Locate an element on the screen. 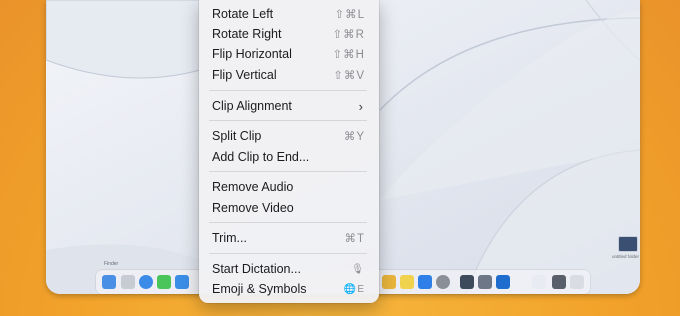  menu-item-emoji-symbols: Emoji & Symbols 🌐E is located at coordinates (289, 289).